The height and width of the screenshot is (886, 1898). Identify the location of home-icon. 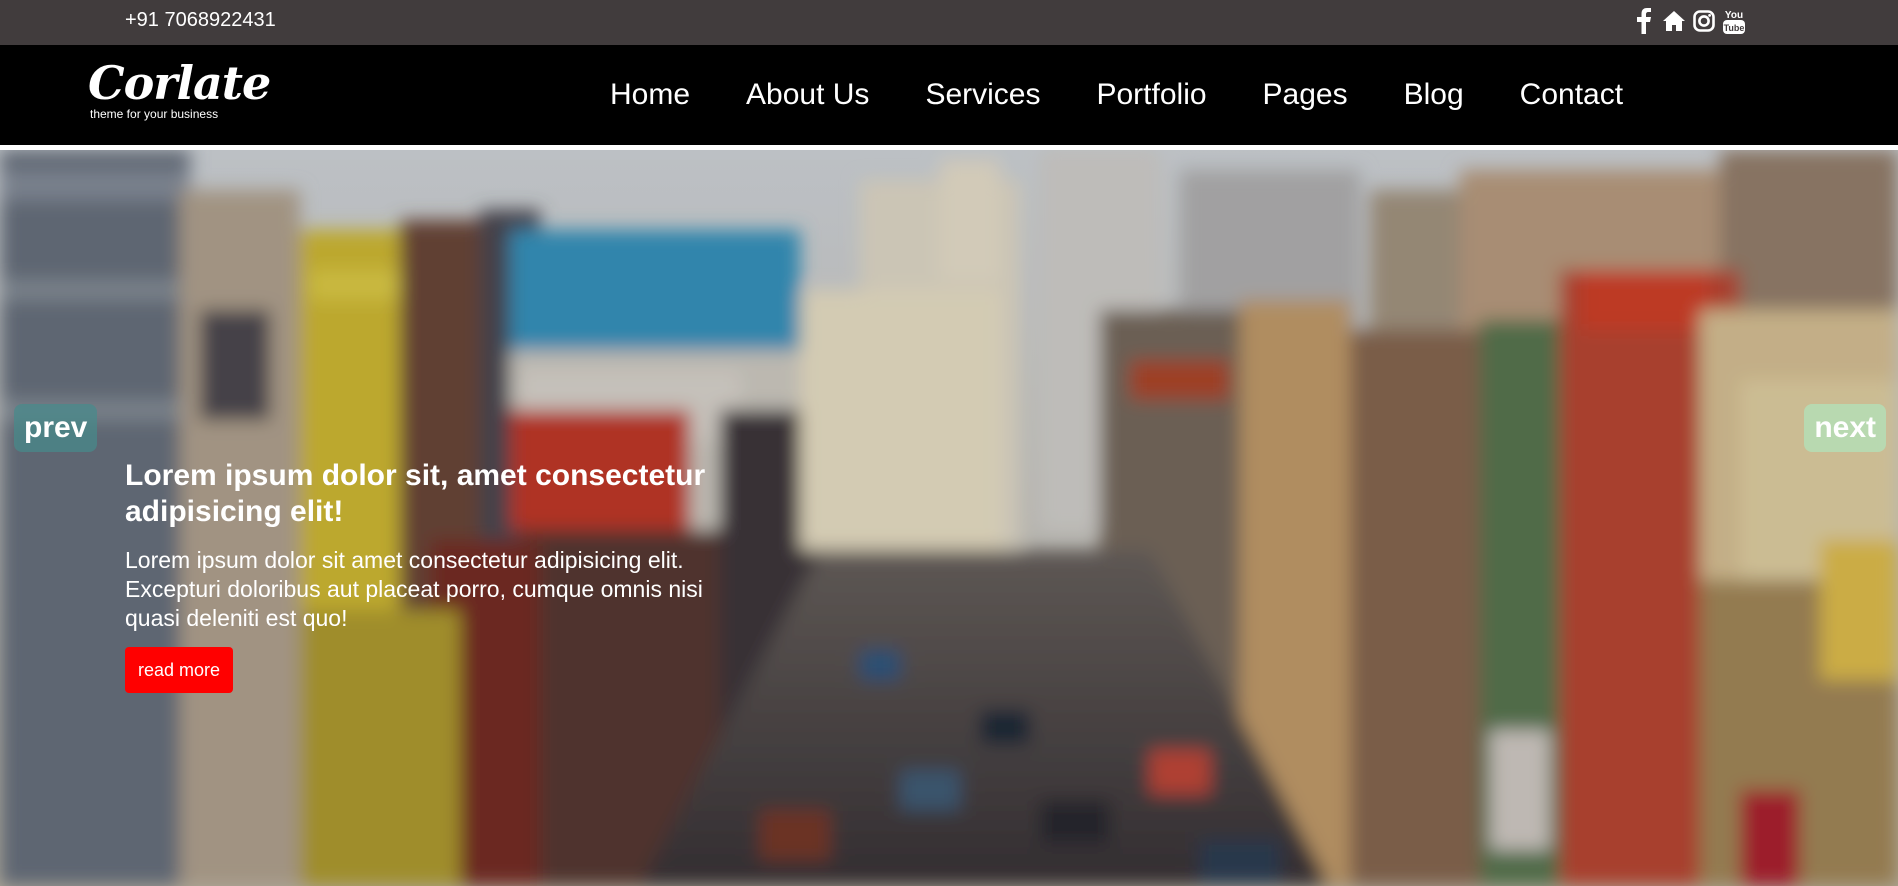
(1674, 21).